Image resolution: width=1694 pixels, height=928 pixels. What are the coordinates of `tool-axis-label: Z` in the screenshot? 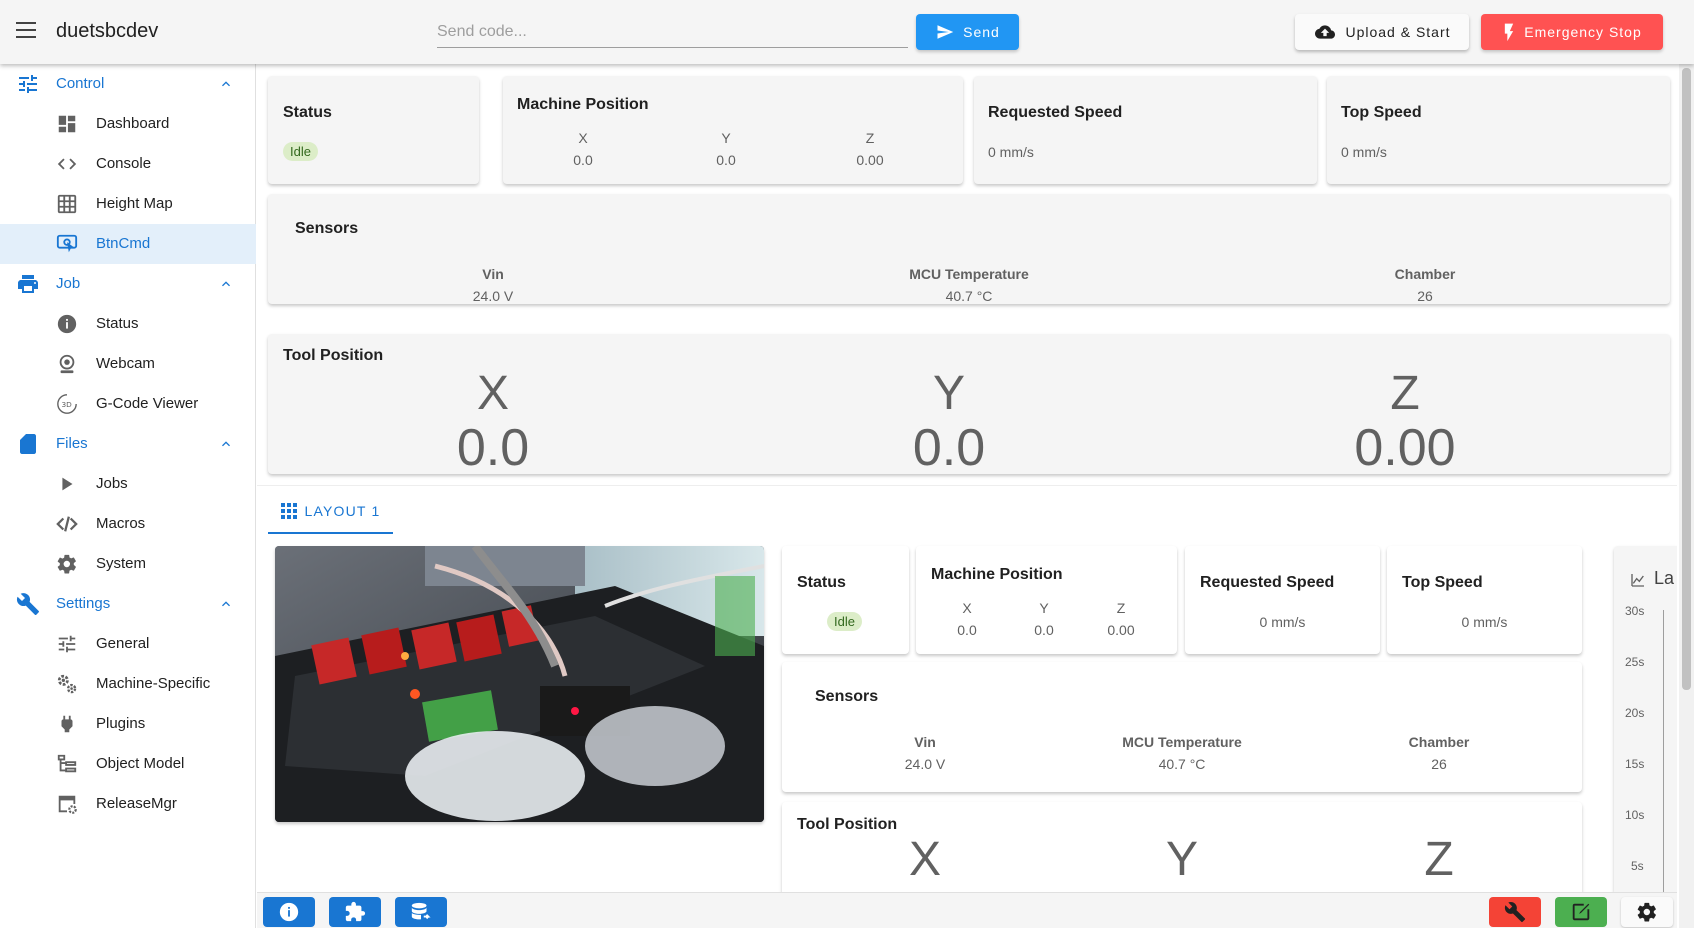 It's located at (1439, 859).